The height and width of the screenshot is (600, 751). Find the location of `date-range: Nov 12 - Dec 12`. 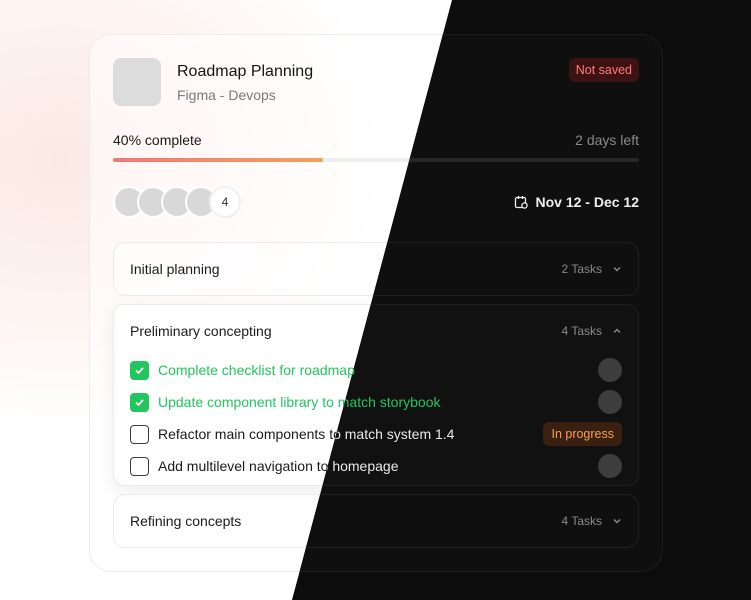

date-range: Nov 12 - Dec 12 is located at coordinates (577, 202).